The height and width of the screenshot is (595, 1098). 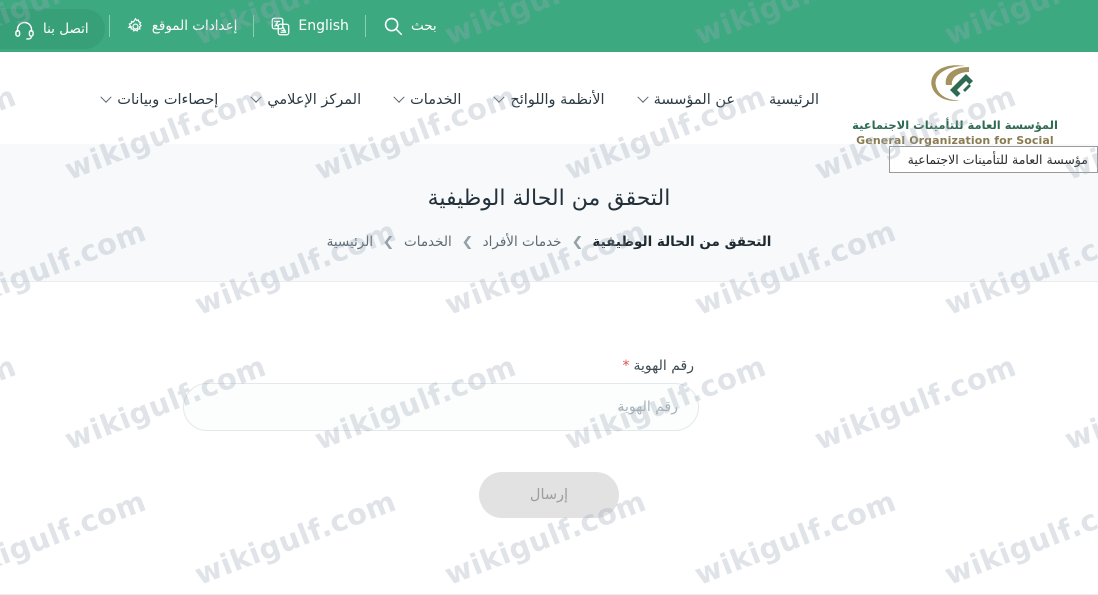 I want to click on site-settings-label: إعدادات الموقع, so click(x=194, y=26).